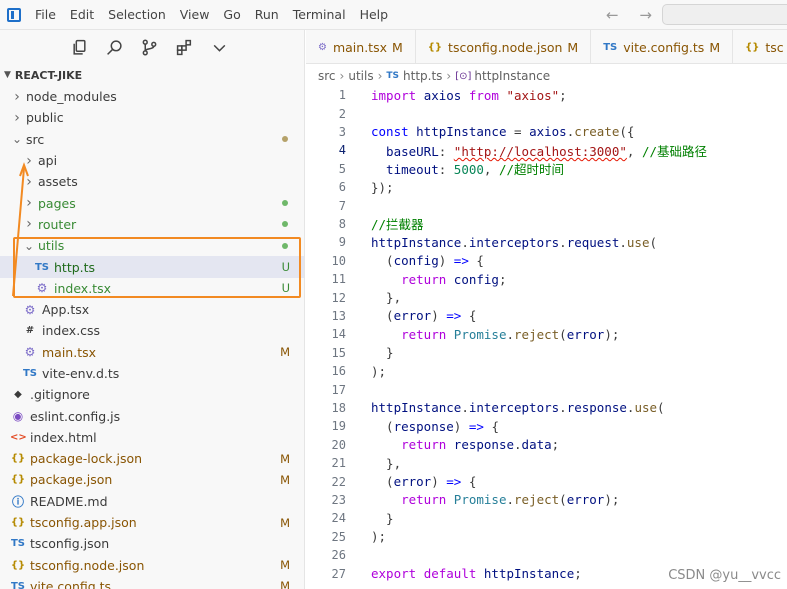  Describe the element at coordinates (152, 501) in the screenshot. I see `tree-item-readme-md: ⓘ README.md` at that location.